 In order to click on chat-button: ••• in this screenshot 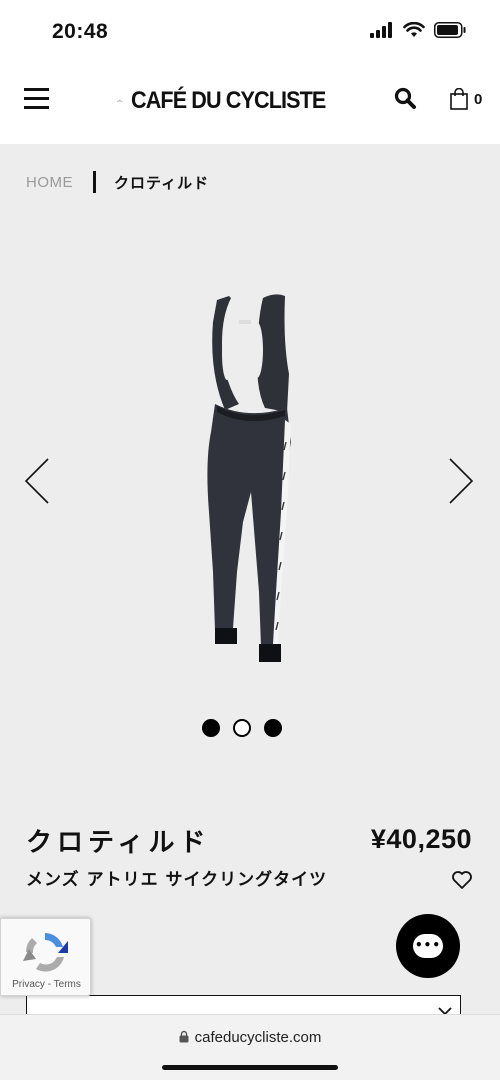, I will do `click(428, 946)`.